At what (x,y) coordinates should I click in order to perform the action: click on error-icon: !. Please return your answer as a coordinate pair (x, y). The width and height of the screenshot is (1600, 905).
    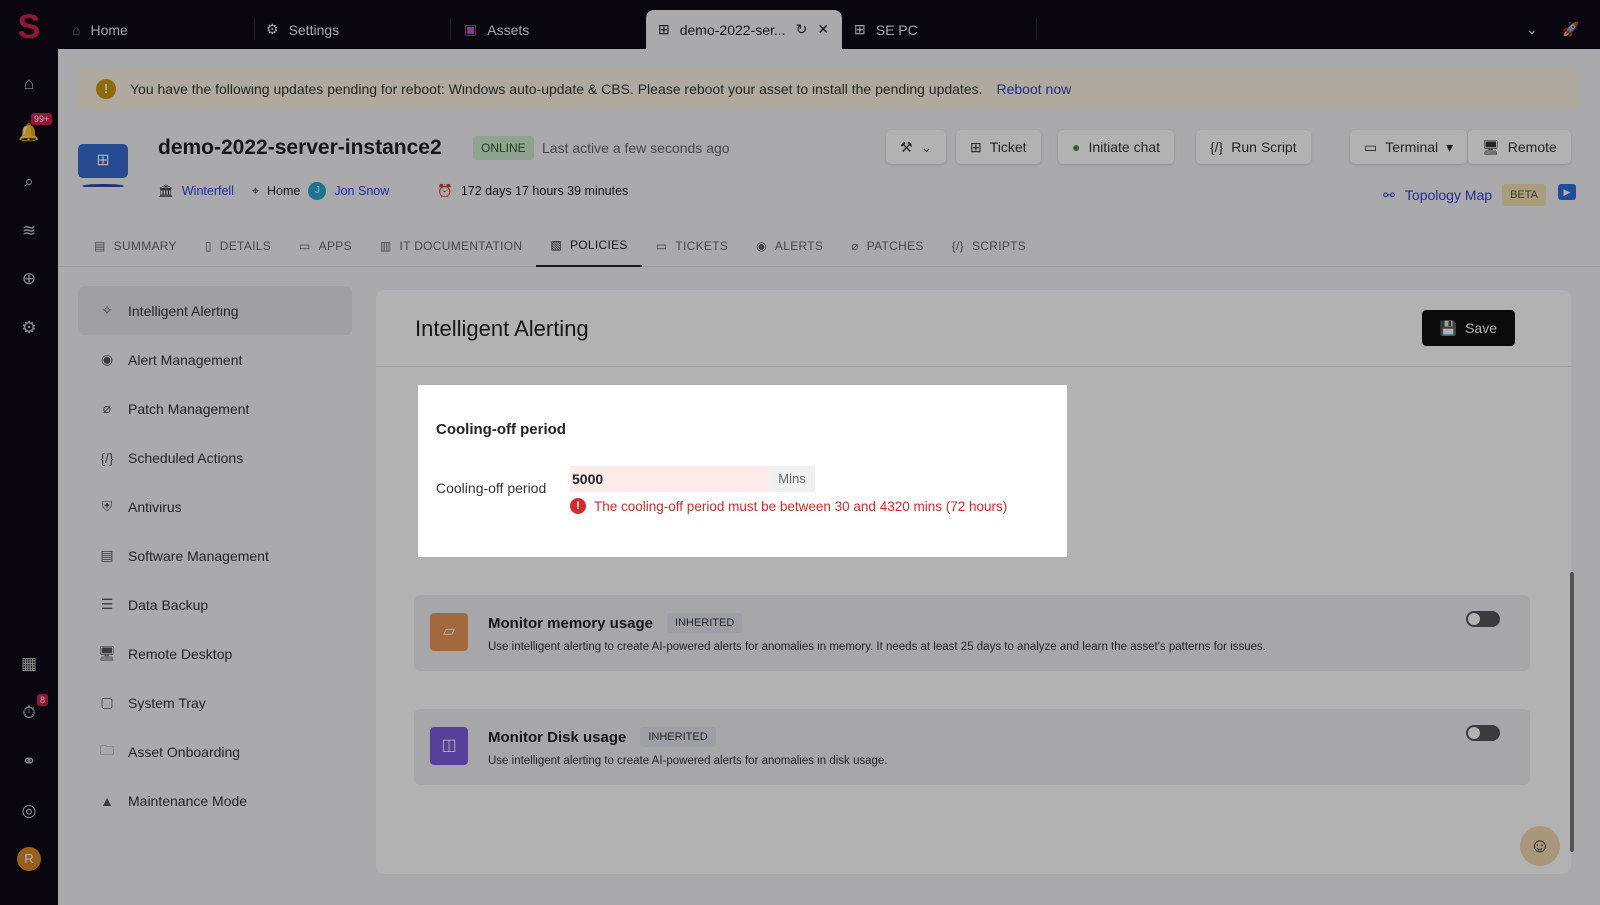
    Looking at the image, I should click on (578, 506).